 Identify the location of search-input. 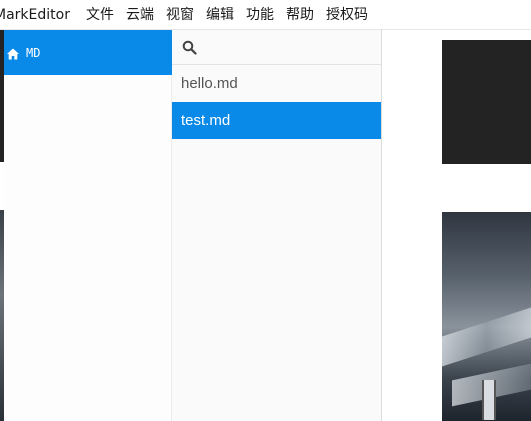
(290, 47).